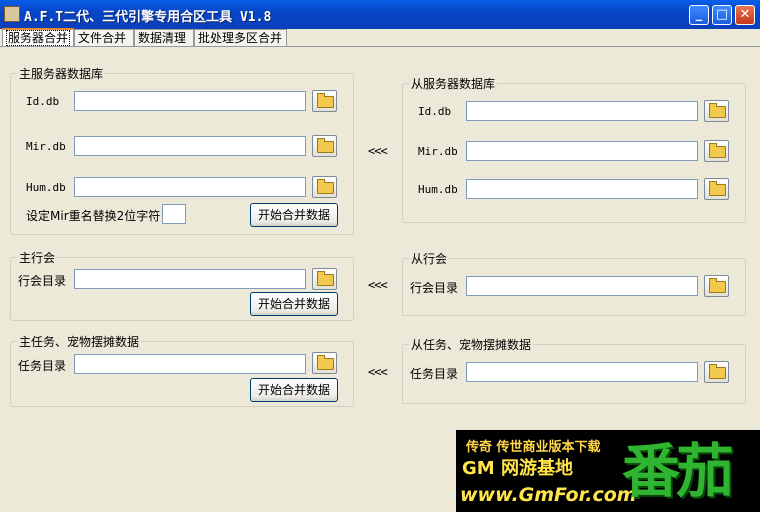 The width and height of the screenshot is (760, 512). I want to click on slave-task-browse-button, so click(716, 372).